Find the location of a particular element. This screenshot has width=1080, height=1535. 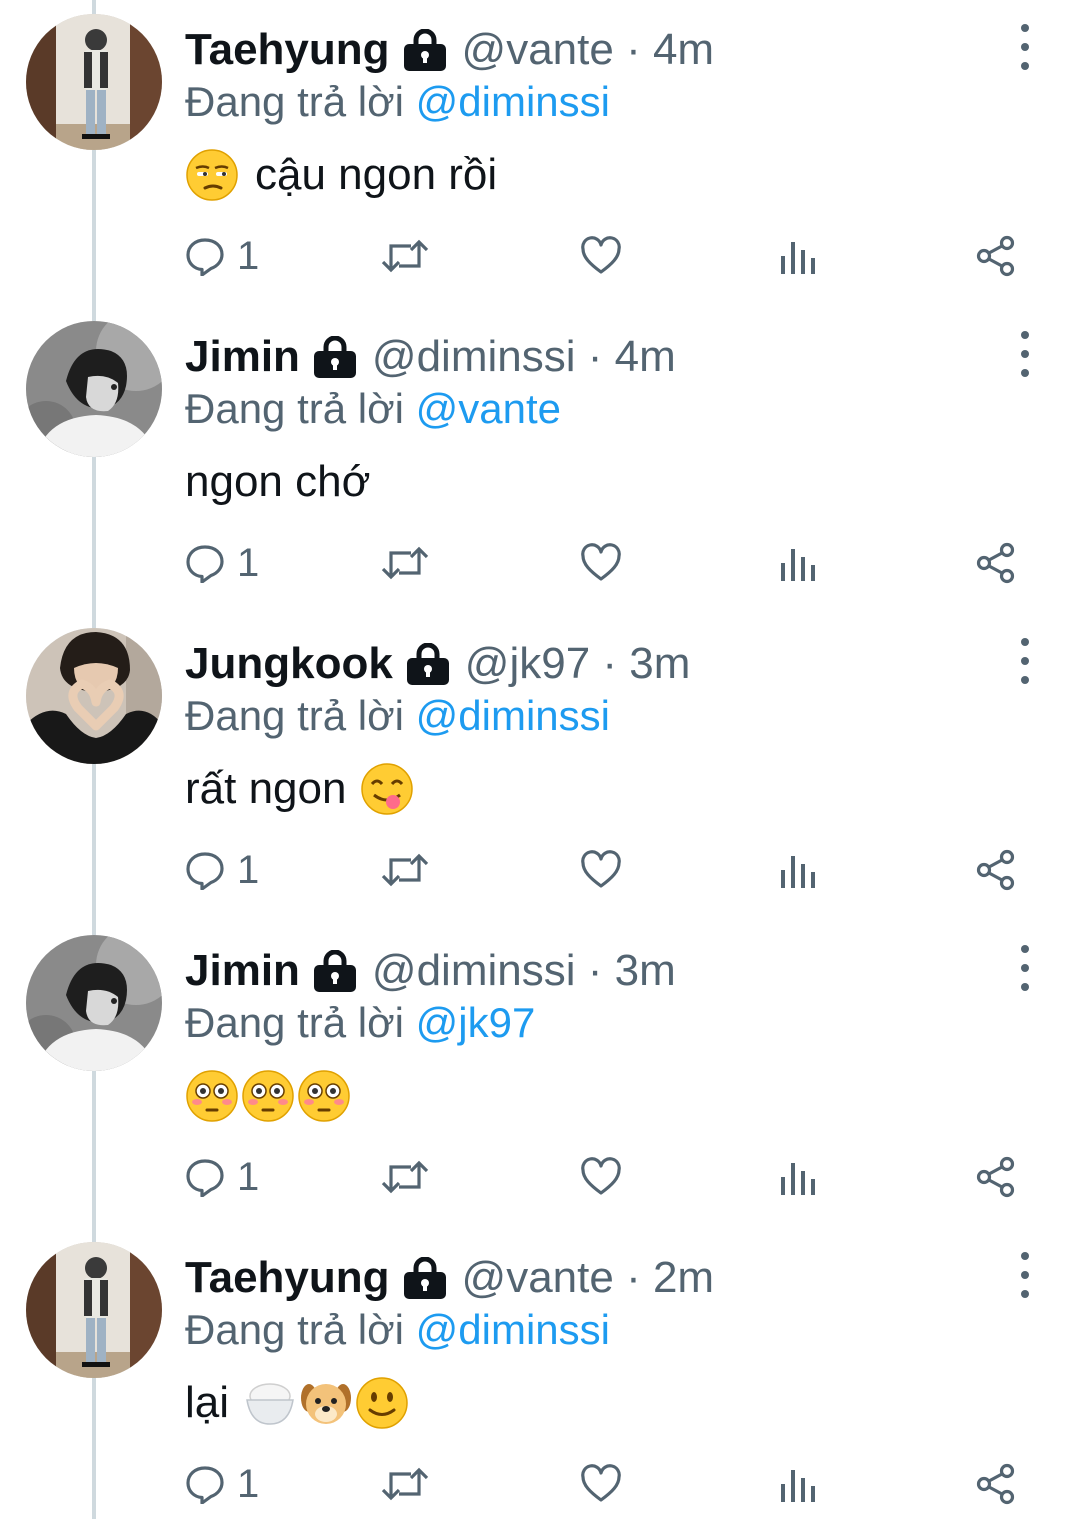

dog-face-emoji is located at coordinates (326, 1403).